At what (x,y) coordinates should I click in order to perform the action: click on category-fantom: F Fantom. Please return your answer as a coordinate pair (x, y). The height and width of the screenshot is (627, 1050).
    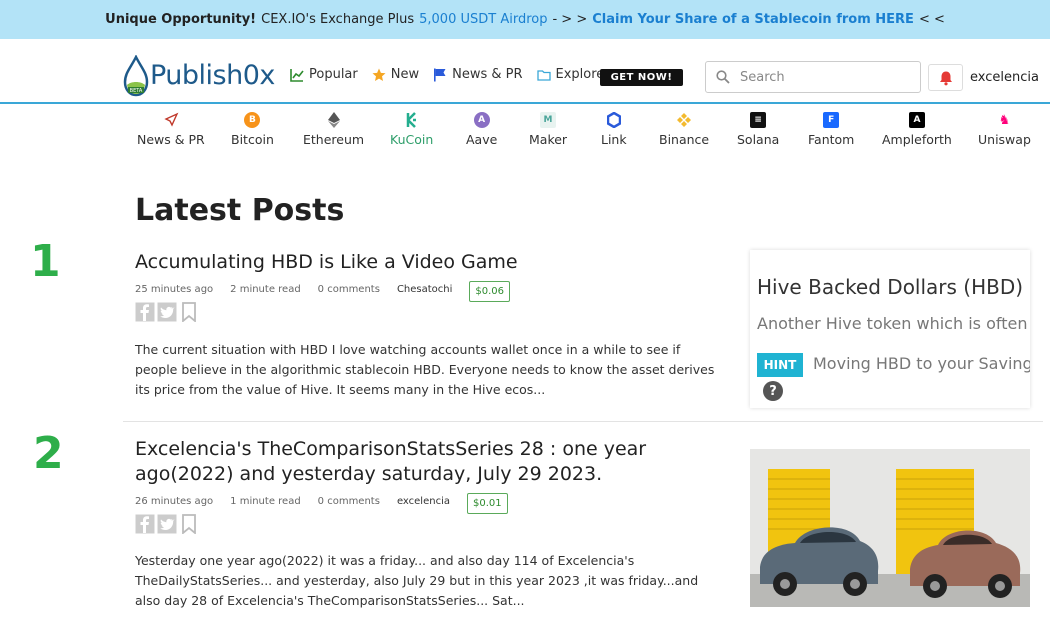
    Looking at the image, I should click on (831, 129).